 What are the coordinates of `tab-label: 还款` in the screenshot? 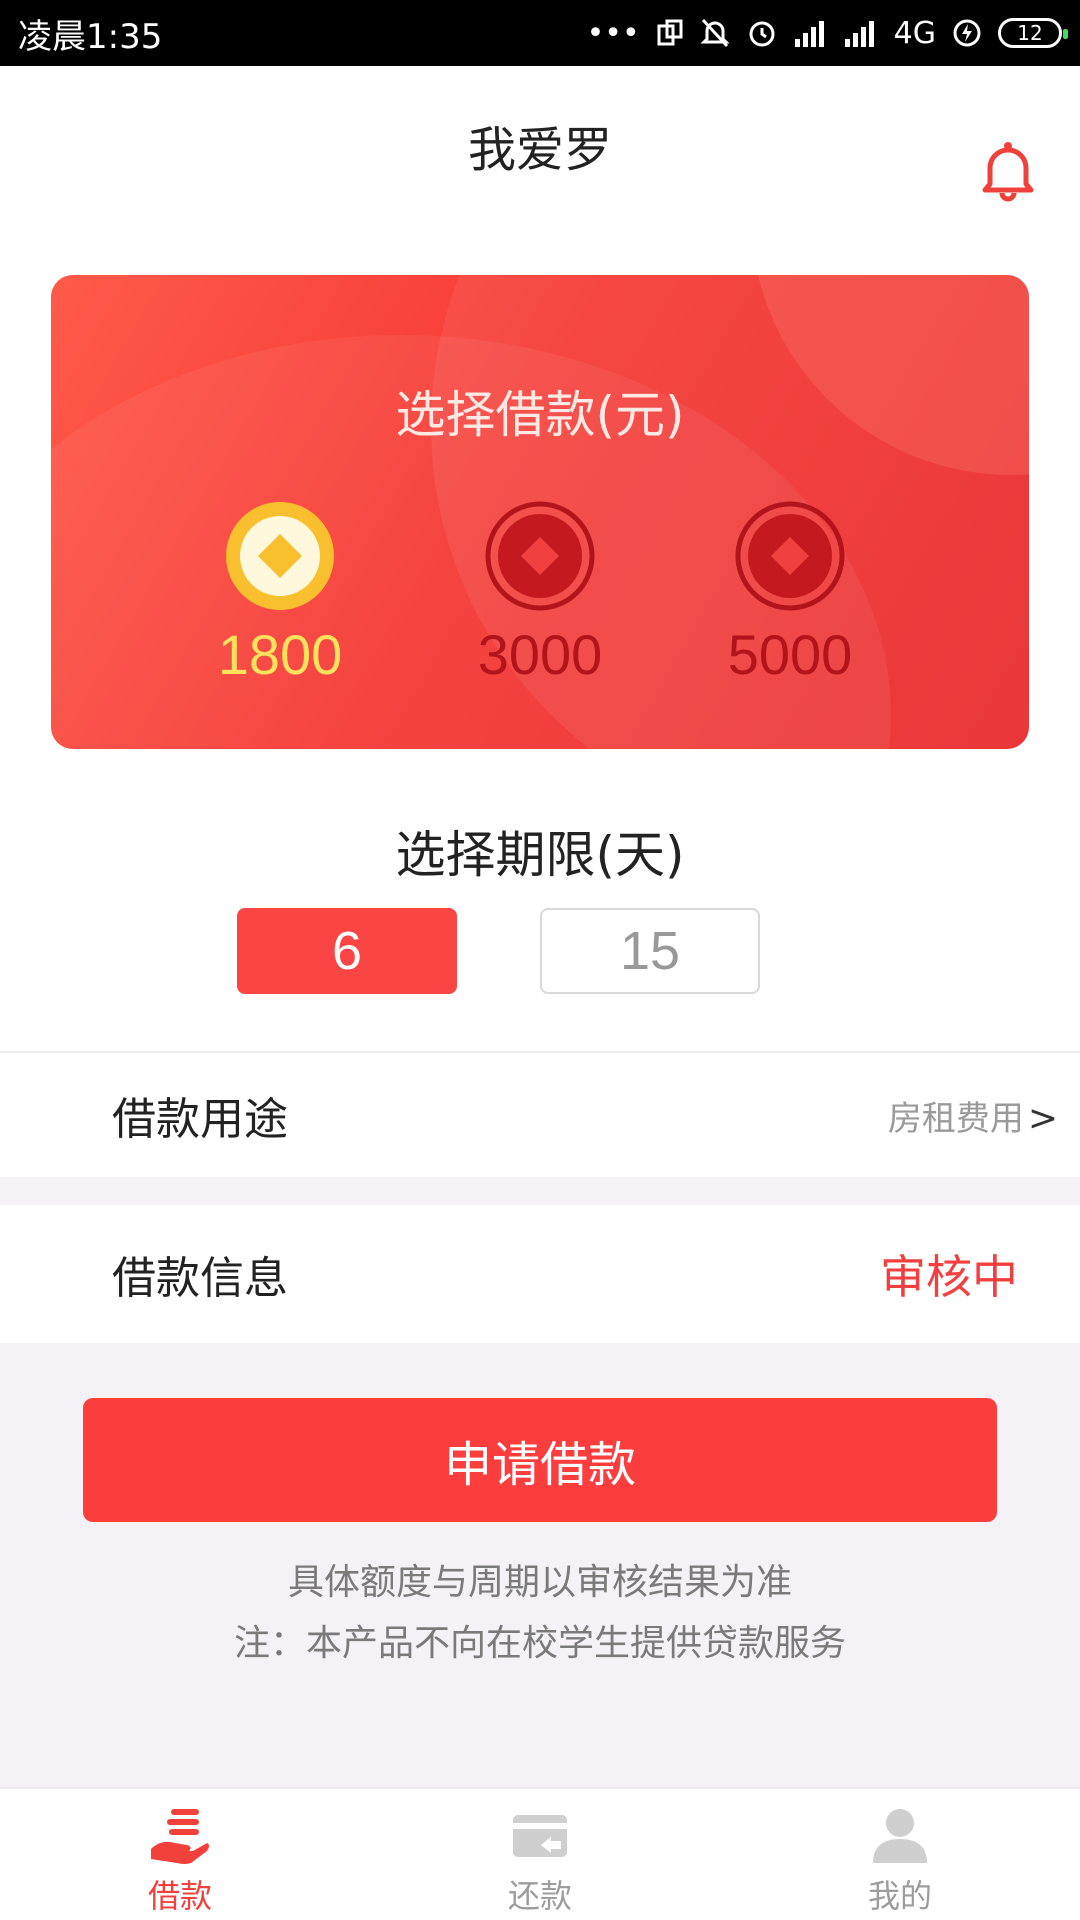 It's located at (539, 1896).